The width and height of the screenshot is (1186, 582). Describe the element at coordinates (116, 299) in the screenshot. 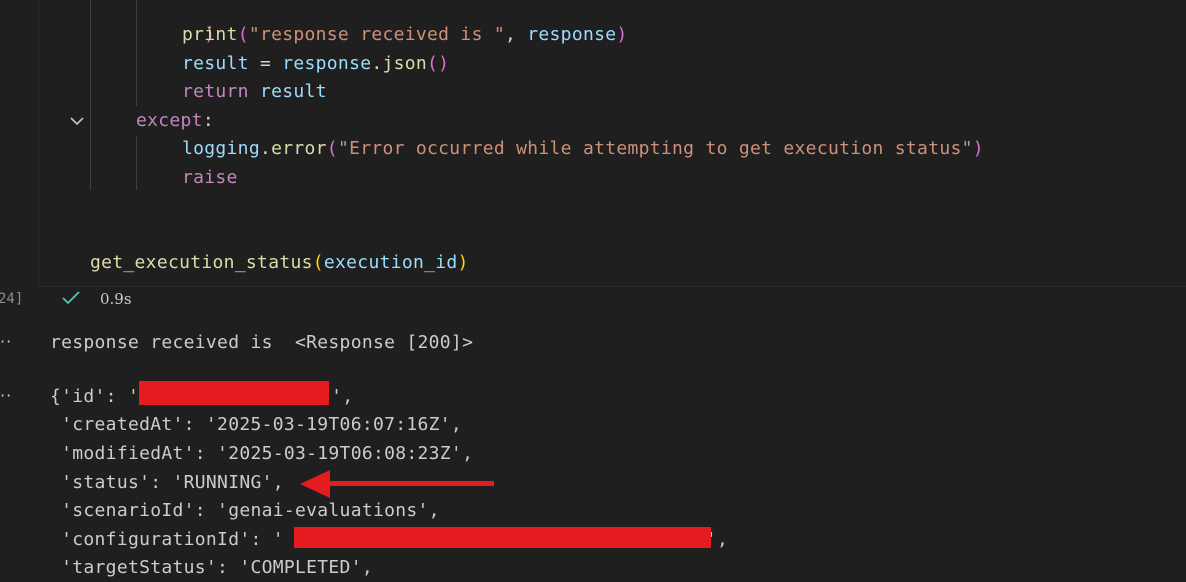

I see `execution-duration: 0.9s` at that location.